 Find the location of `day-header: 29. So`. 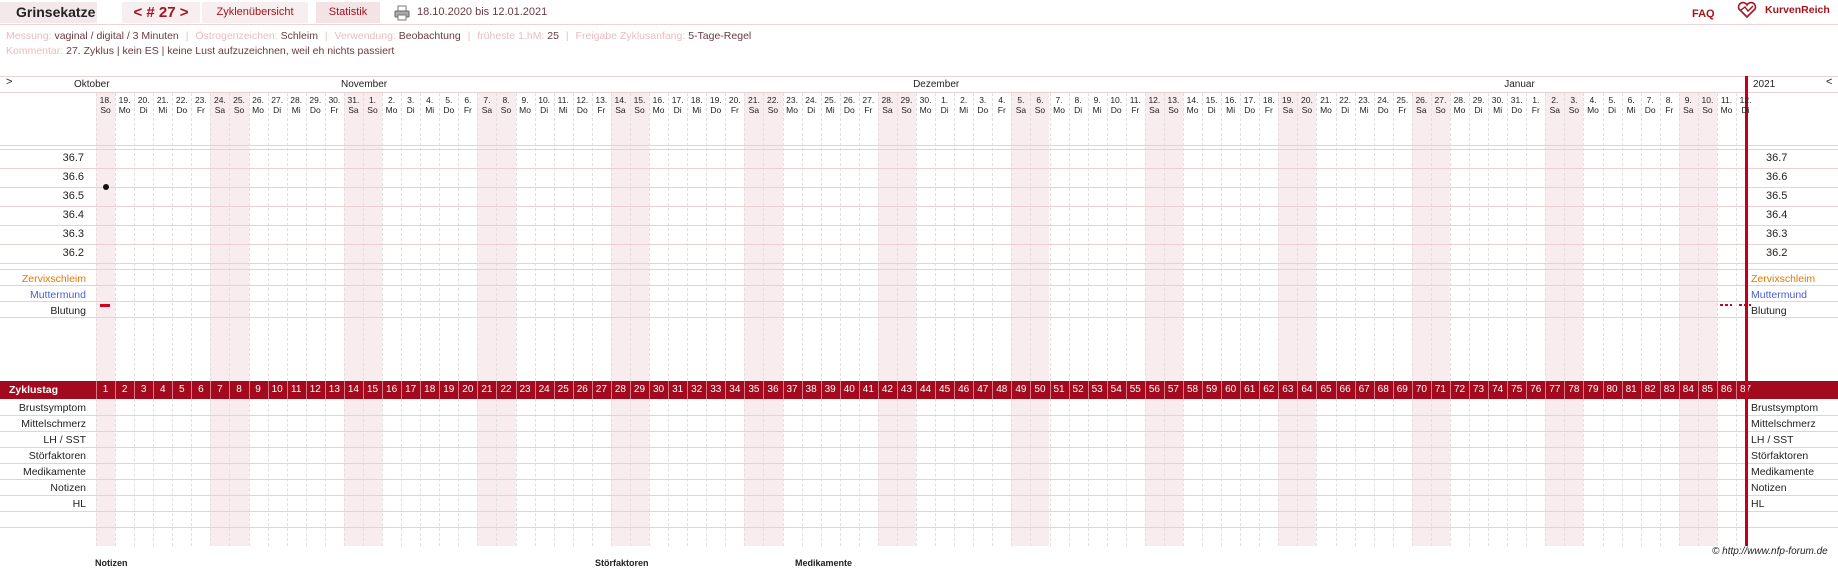

day-header: 29. So is located at coordinates (906, 105).